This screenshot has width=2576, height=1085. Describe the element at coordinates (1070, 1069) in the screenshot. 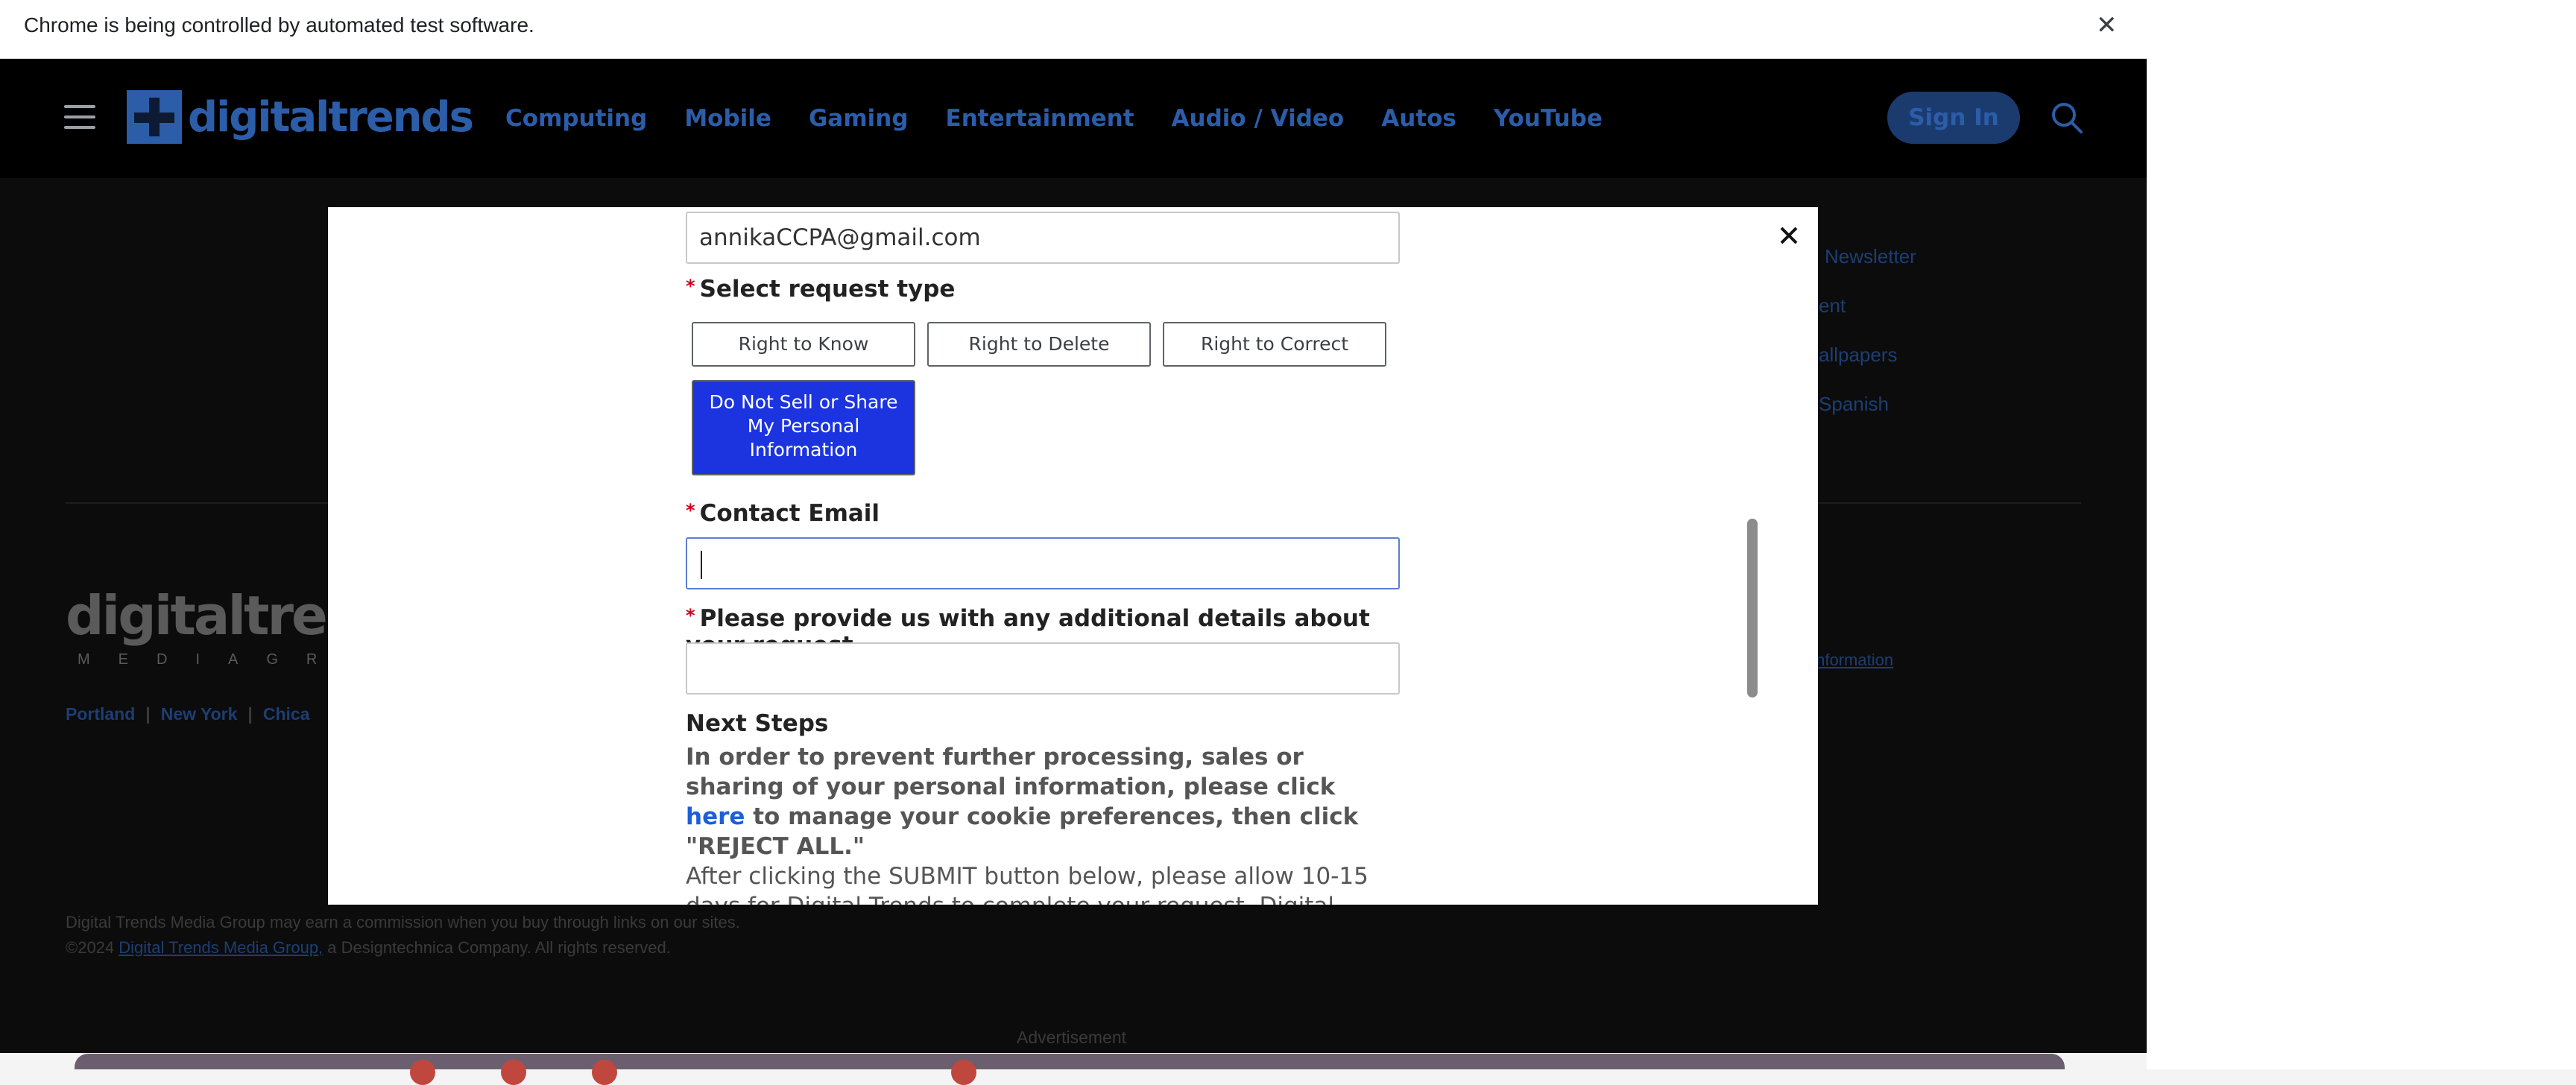

I see `bottom-browser-strip` at that location.